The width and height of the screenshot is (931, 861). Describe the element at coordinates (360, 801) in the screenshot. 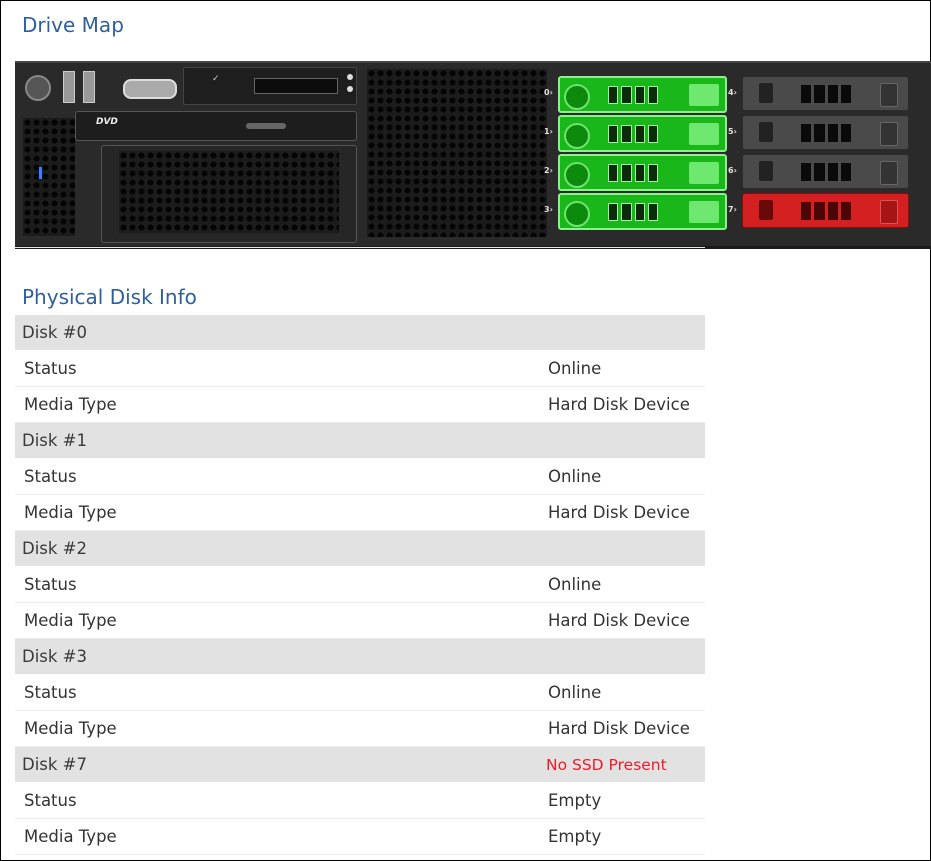

I see `disk-status-row: Status Empty` at that location.